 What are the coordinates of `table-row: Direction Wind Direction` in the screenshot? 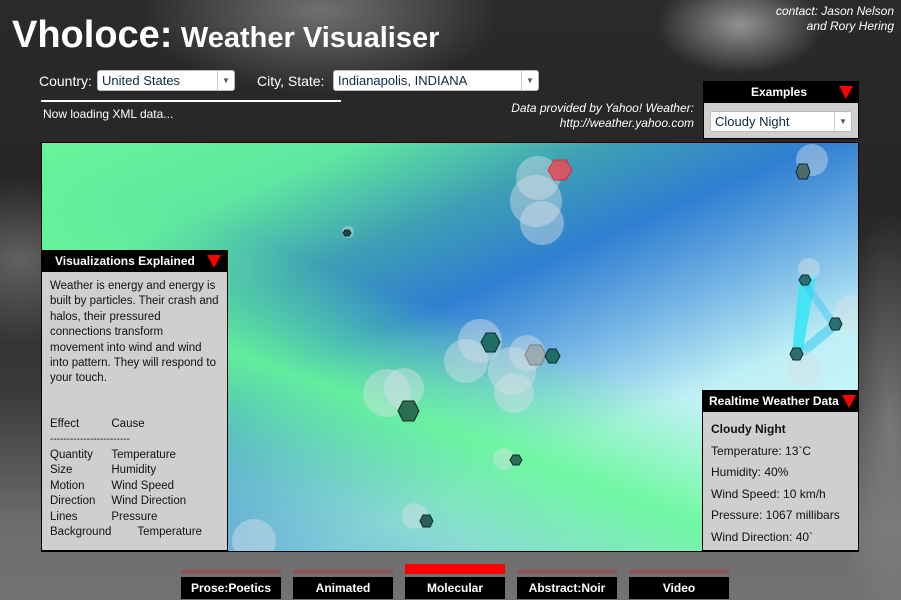 It's located at (126, 502).